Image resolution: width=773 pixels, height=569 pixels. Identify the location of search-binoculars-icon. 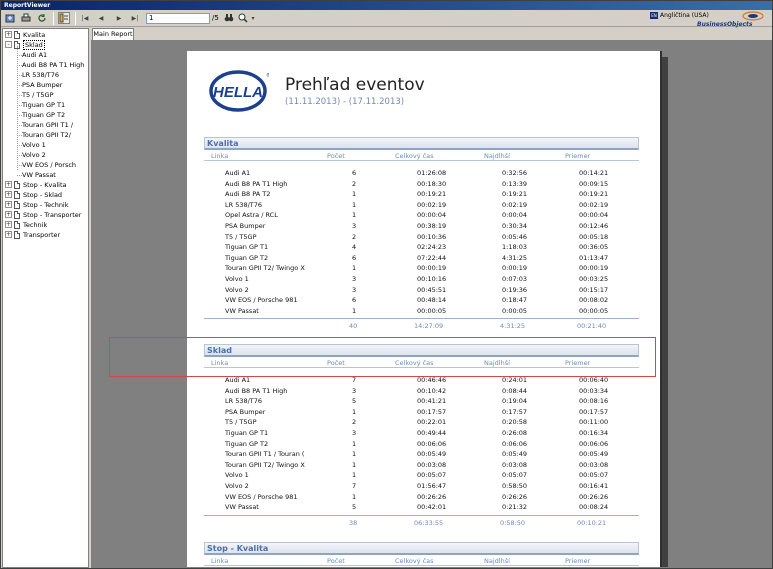
(229, 18).